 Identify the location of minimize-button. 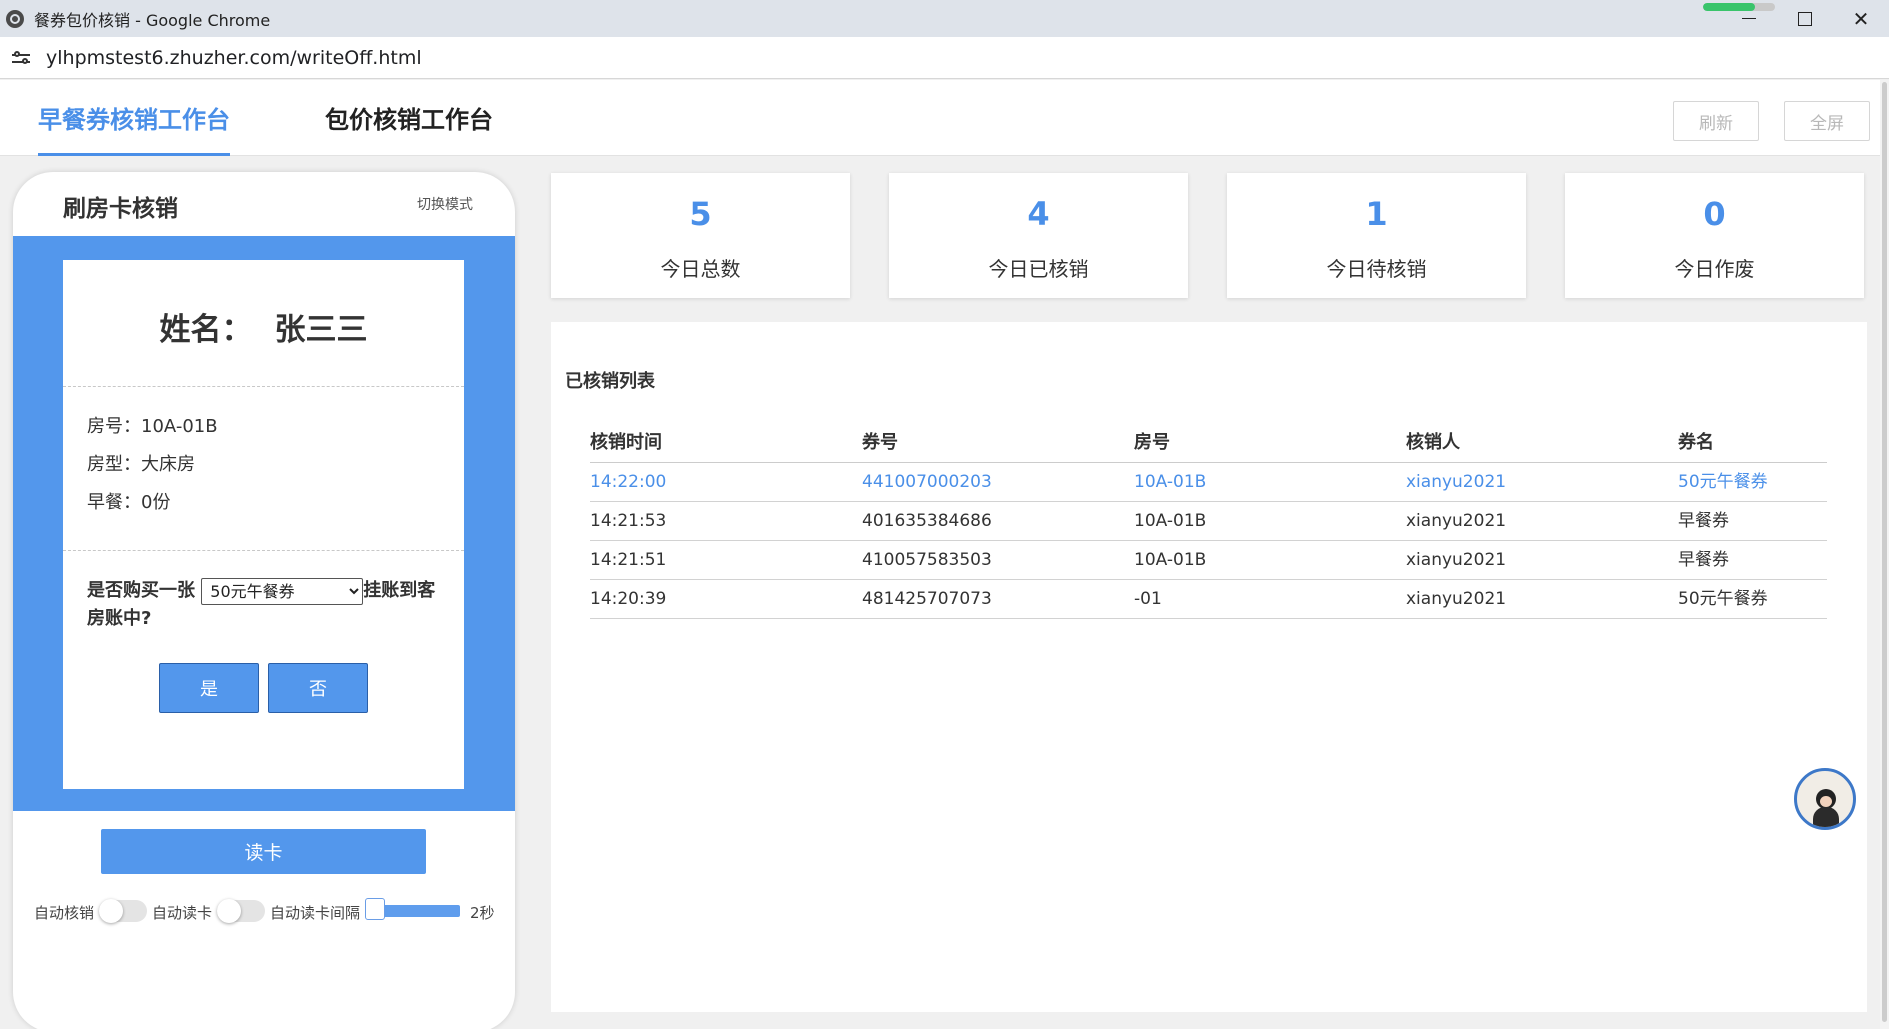
(1749, 18).